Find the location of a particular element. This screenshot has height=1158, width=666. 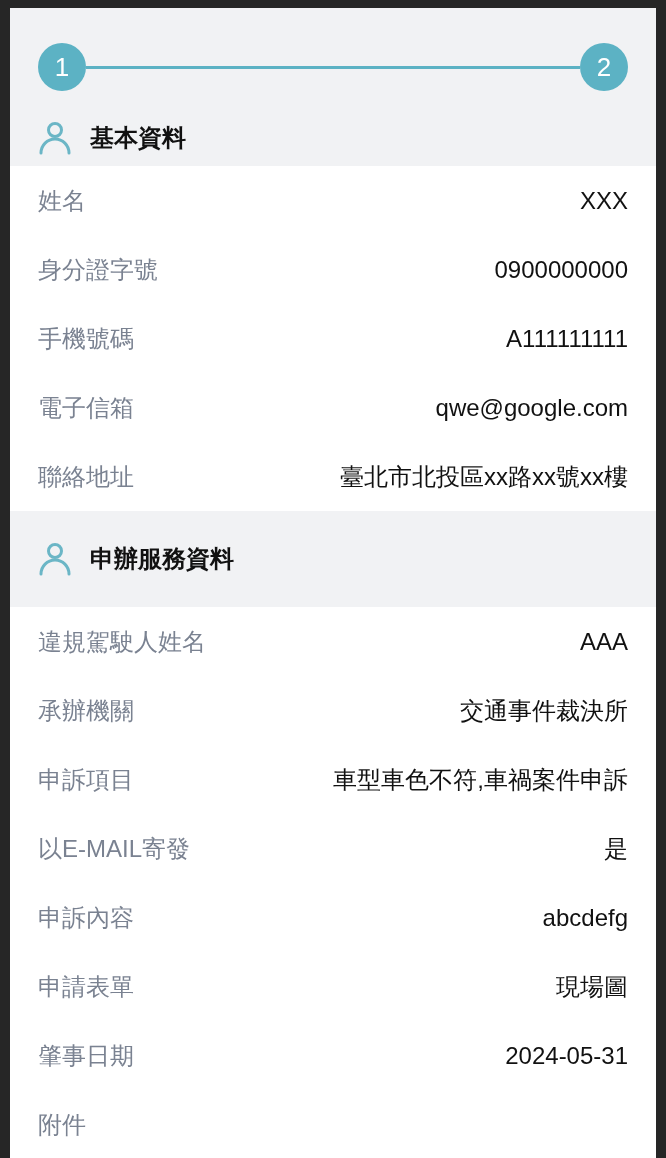

field-label: 申請表單 is located at coordinates (86, 986).